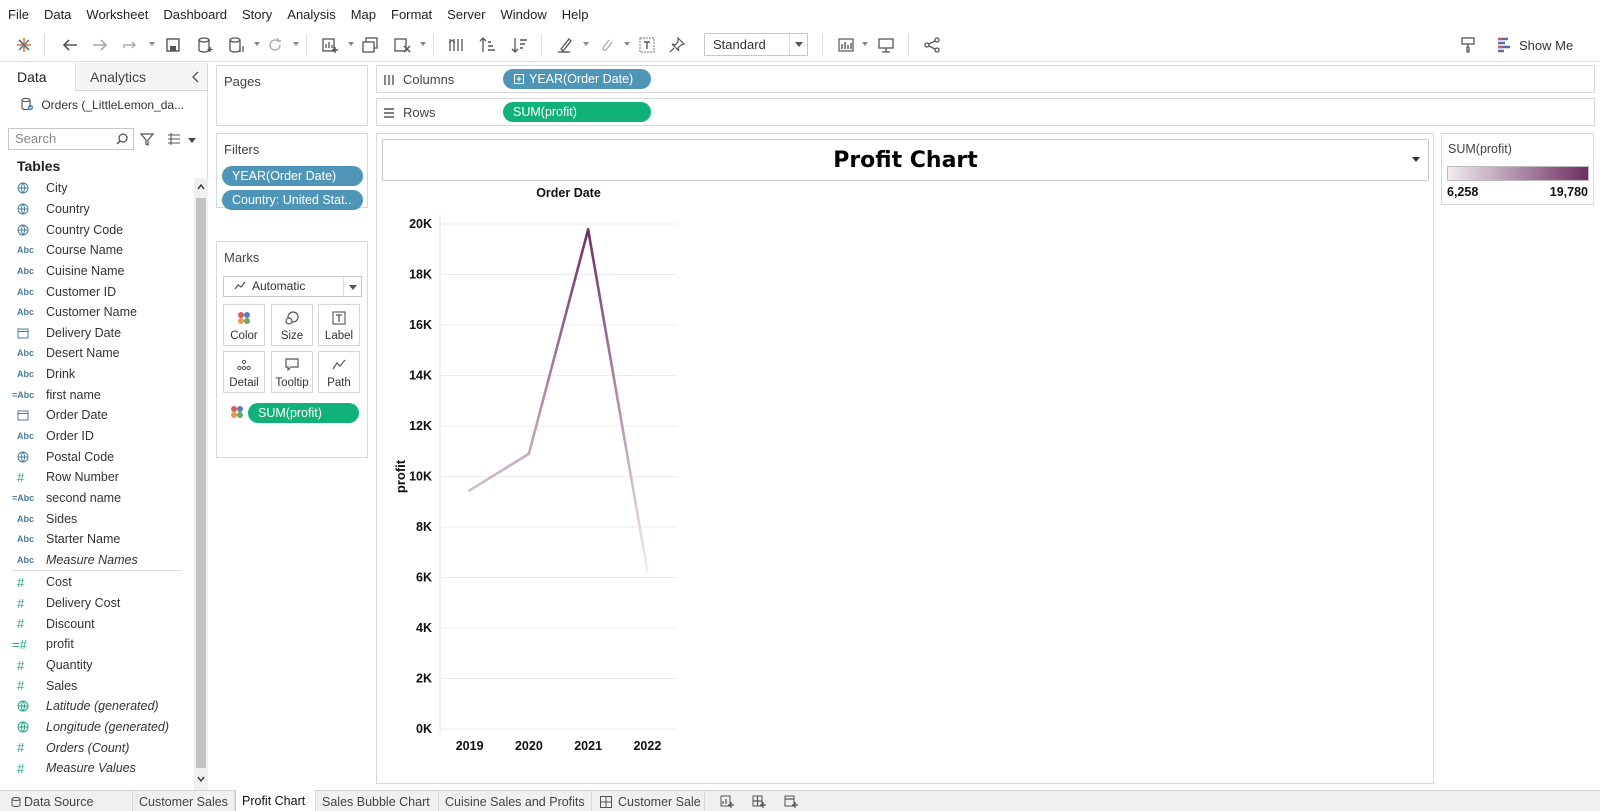 Image resolution: width=1600 pixels, height=811 pixels. I want to click on field-customer-name: Abc Customer Name, so click(97, 312).